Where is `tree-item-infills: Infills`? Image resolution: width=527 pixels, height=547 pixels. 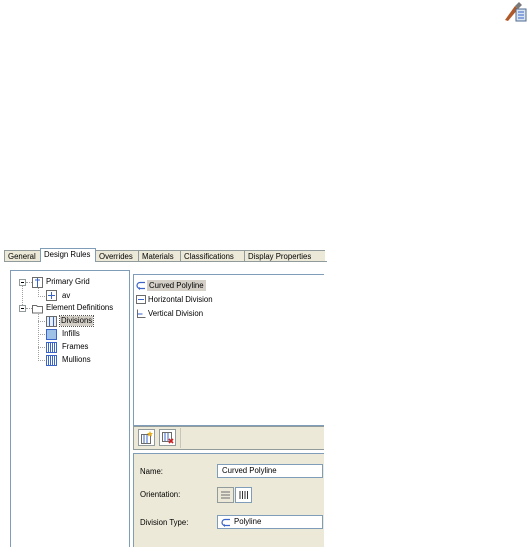 tree-item-infills: Infills is located at coordinates (71, 334).